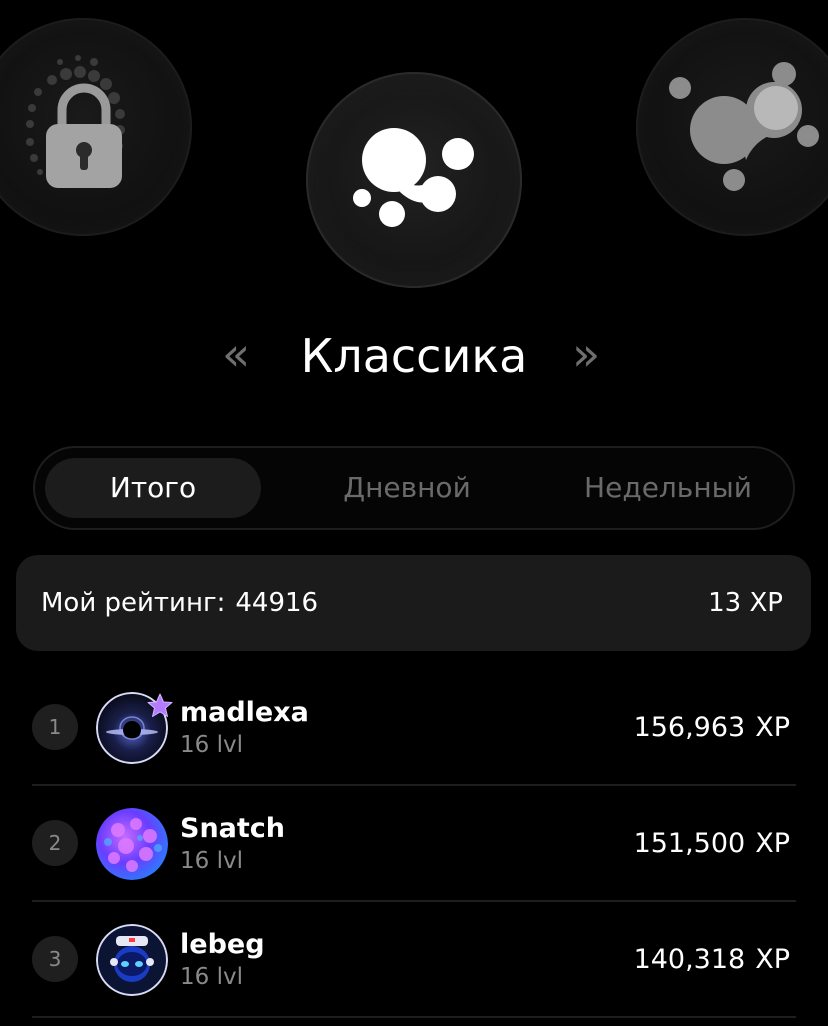 The image size is (828, 1026). I want to click on leaderboard-row: 2 Snatch 16 lvl 151,500 XP, so click(414, 844).